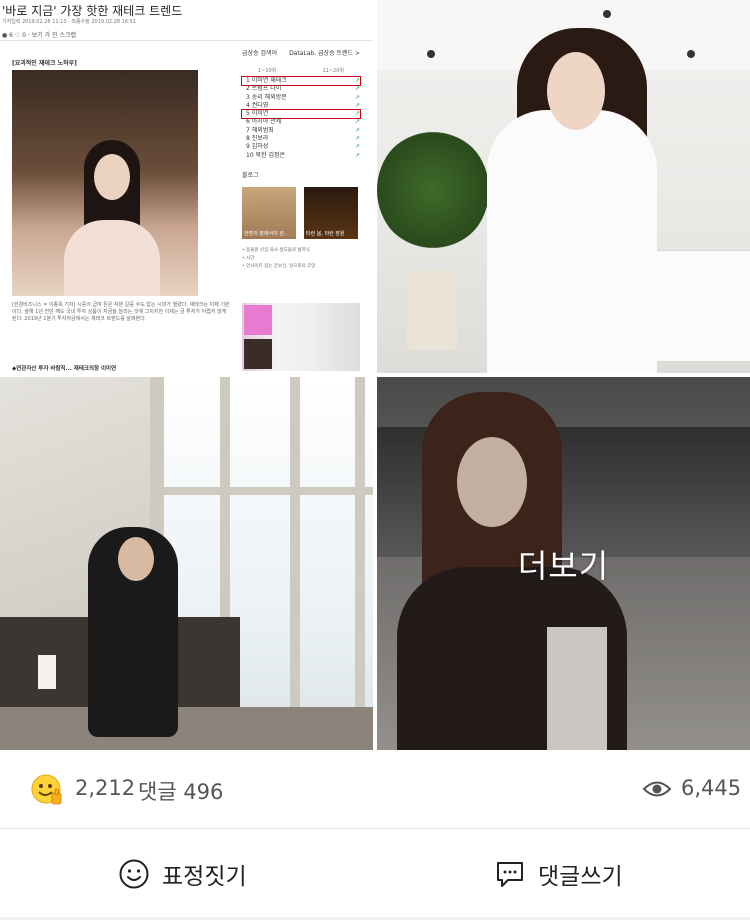 This screenshot has width=750, height=920. I want to click on article-photo, so click(105, 183).